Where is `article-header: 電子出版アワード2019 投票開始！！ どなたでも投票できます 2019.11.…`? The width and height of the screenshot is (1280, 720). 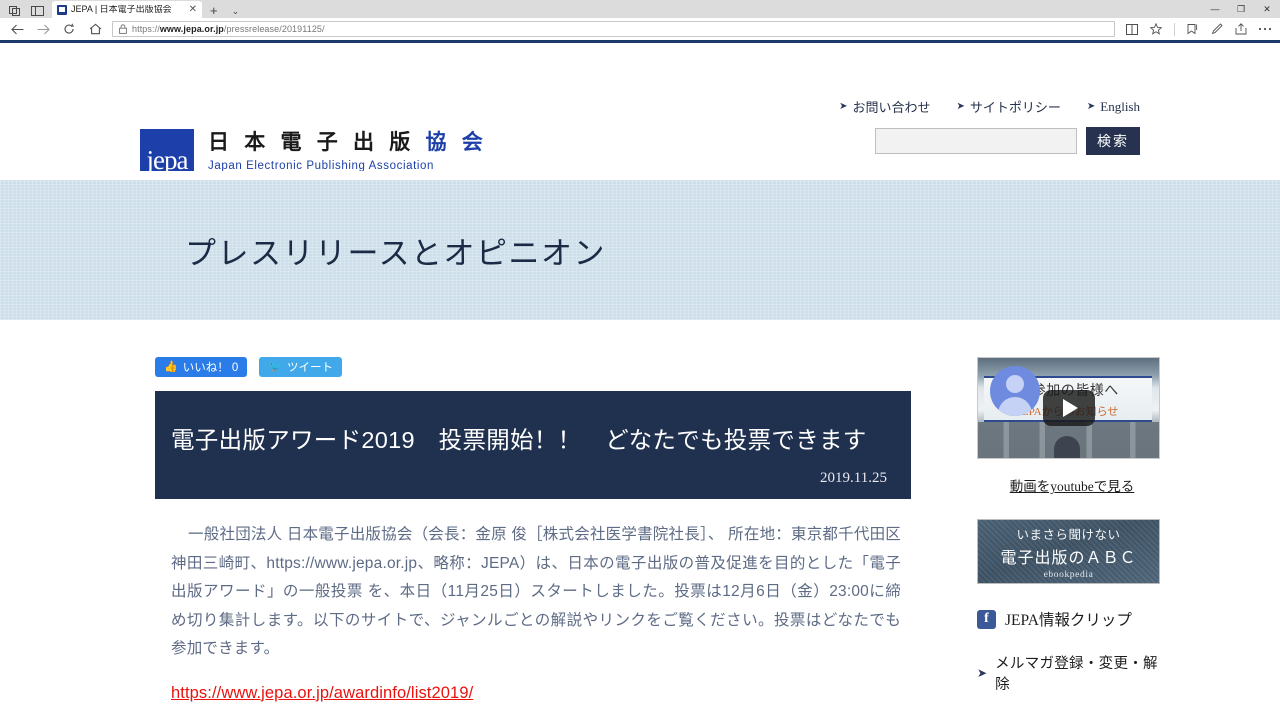 article-header: 電子出版アワード2019 投票開始！！ どなたでも投票できます 2019.11.… is located at coordinates (533, 445).